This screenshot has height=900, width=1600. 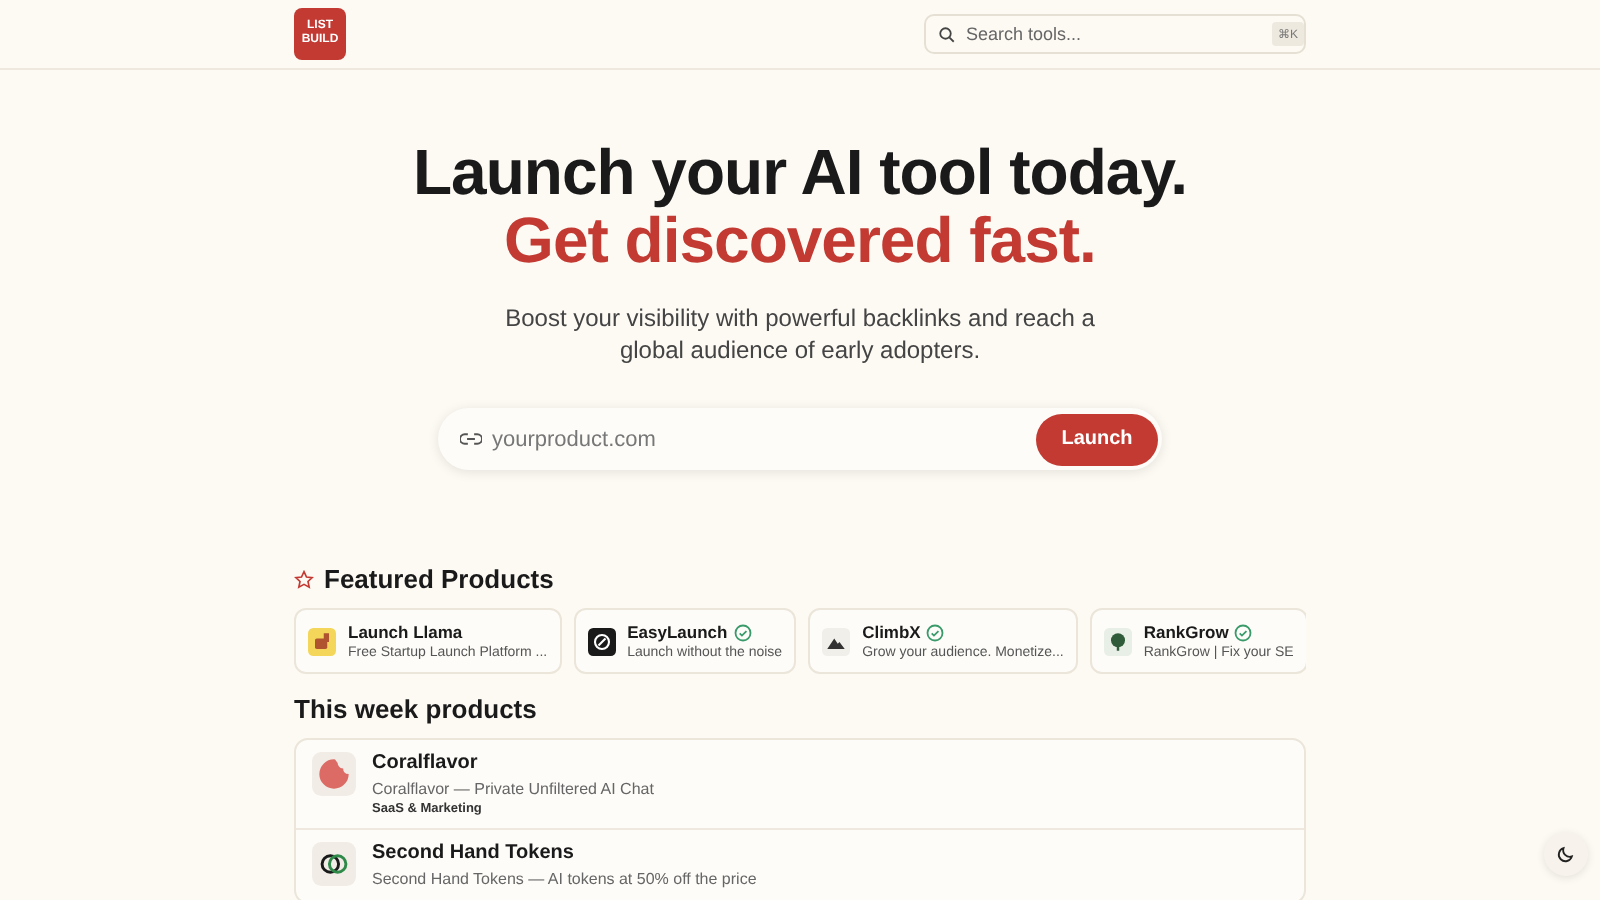 I want to click on moon-icon, so click(x=1566, y=854).